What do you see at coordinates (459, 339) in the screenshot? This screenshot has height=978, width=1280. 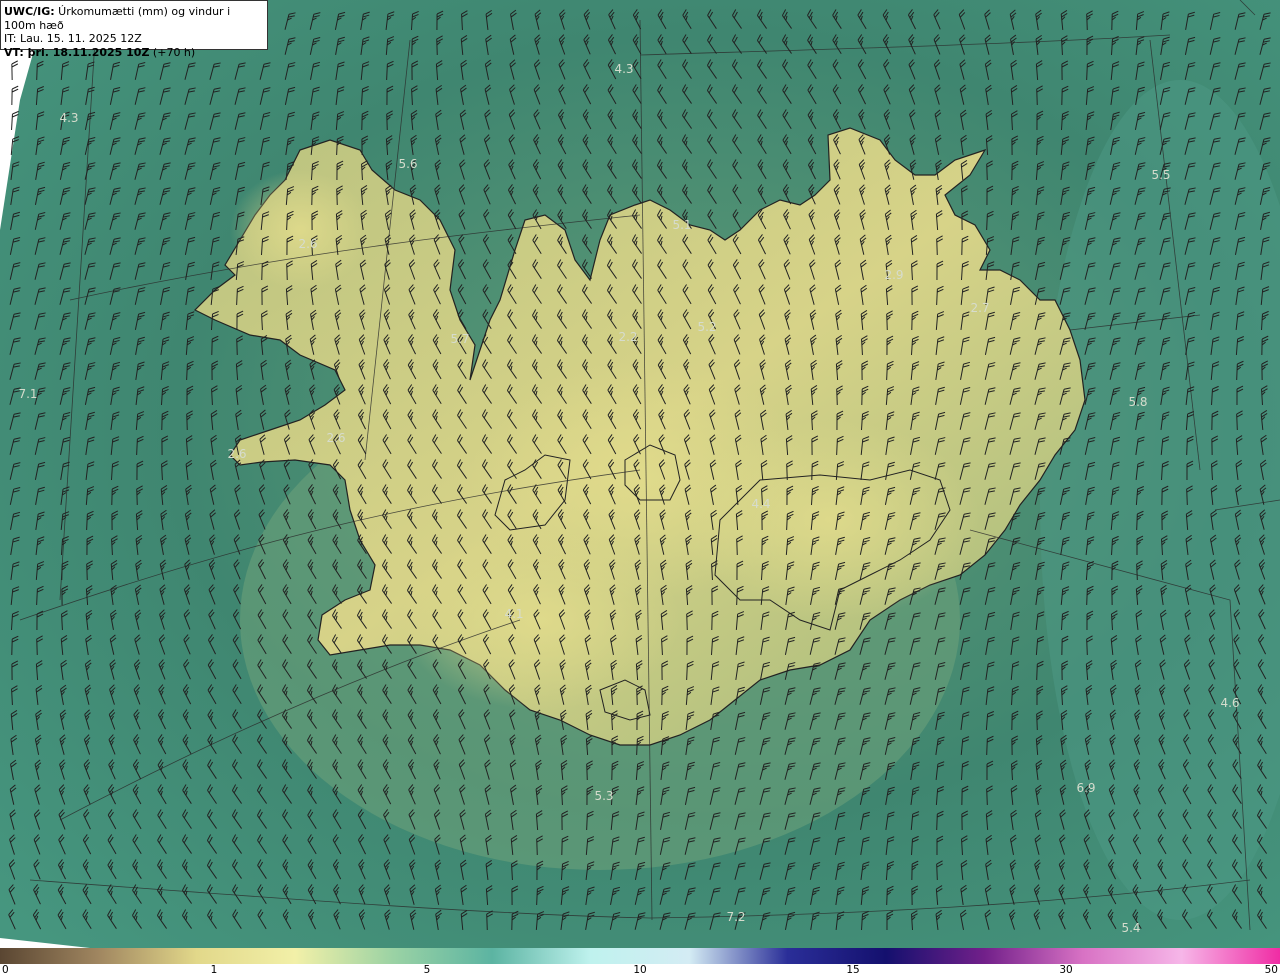 I see `map-value-label: 5.7` at bounding box center [459, 339].